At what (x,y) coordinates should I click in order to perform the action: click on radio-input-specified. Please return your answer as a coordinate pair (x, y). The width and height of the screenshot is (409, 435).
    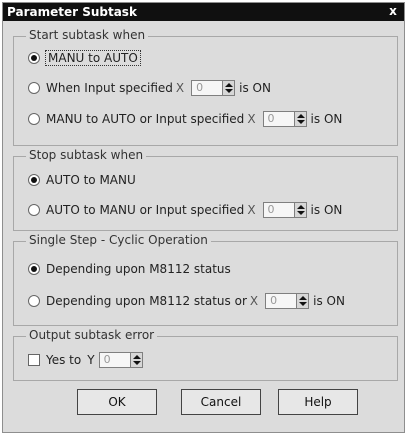
    Looking at the image, I should click on (34, 88).